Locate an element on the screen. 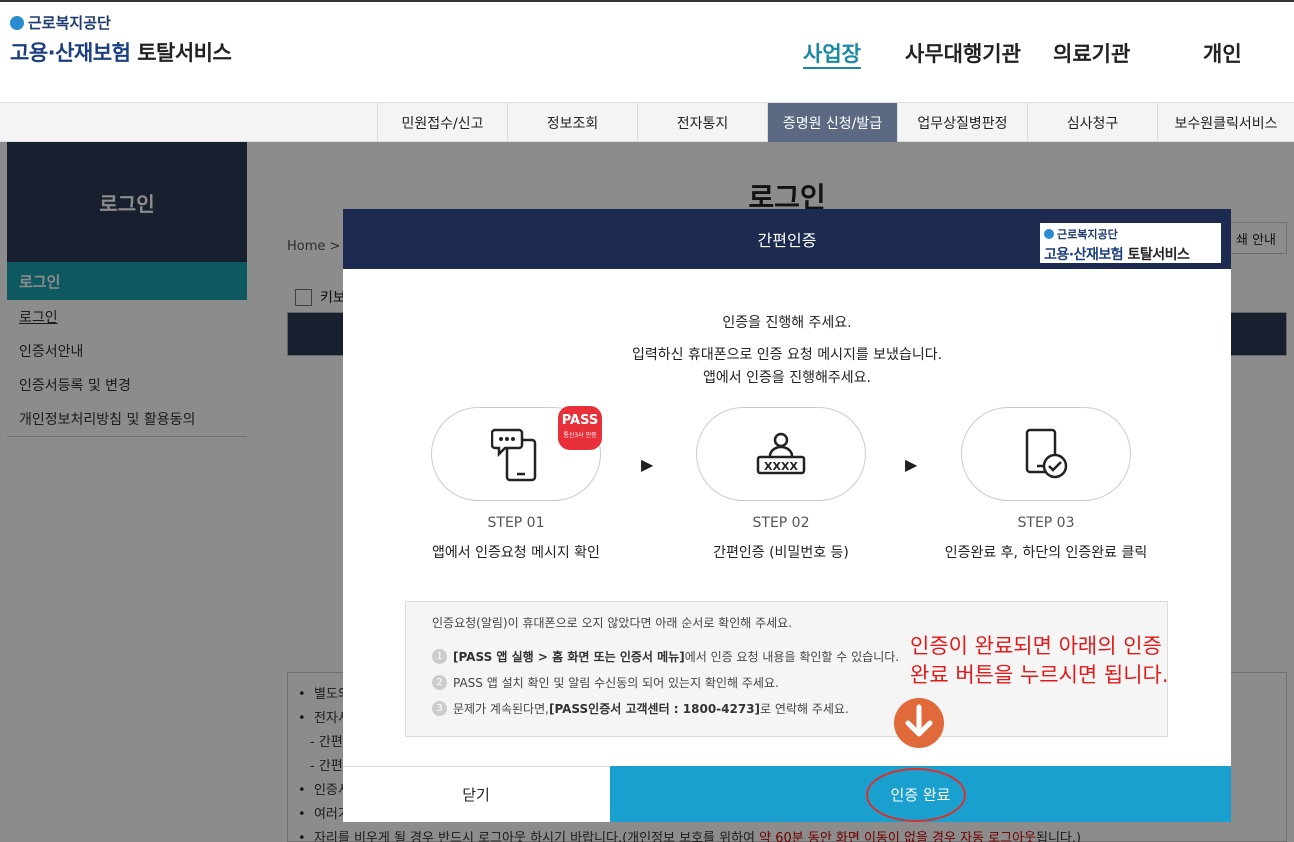 This screenshot has width=1294, height=842. step2-description: 간편인증 (비밀번호 등) is located at coordinates (781, 553).